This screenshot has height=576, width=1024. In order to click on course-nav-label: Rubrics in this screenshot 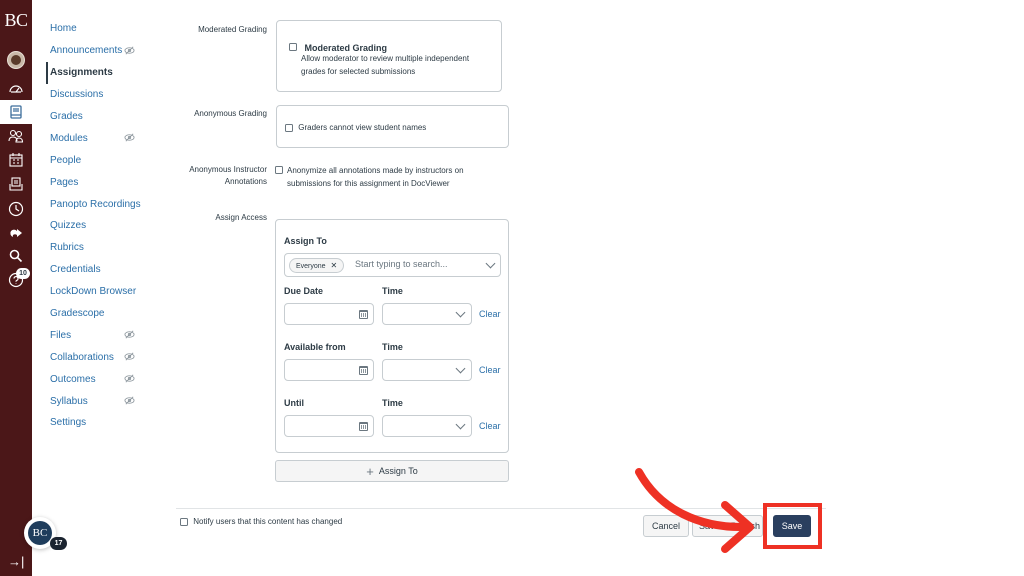, I will do `click(67, 248)`.